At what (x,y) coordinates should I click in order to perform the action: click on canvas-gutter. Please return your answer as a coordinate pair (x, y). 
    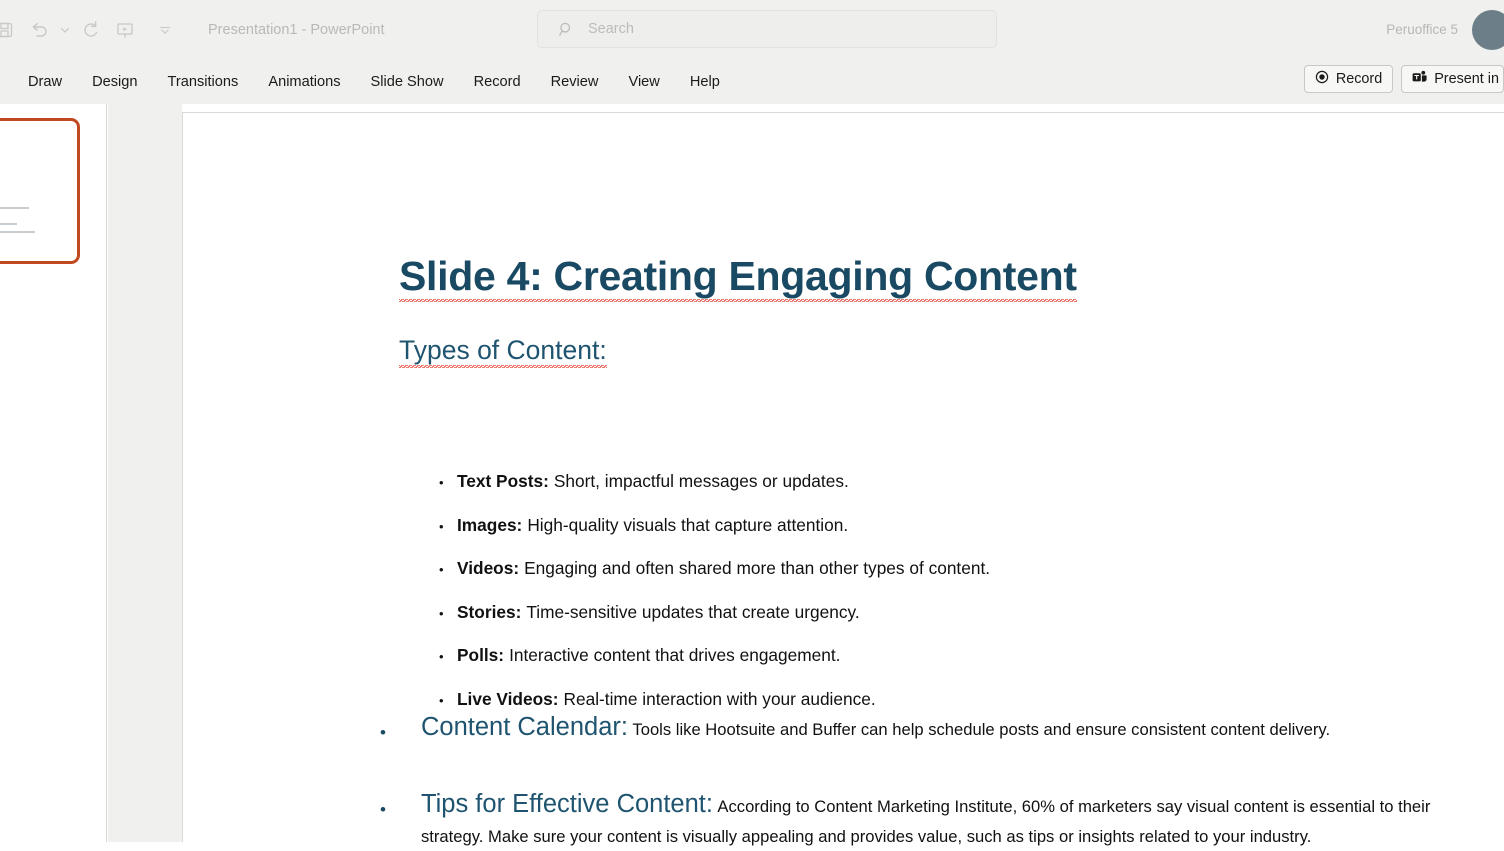
    Looking at the image, I should click on (145, 473).